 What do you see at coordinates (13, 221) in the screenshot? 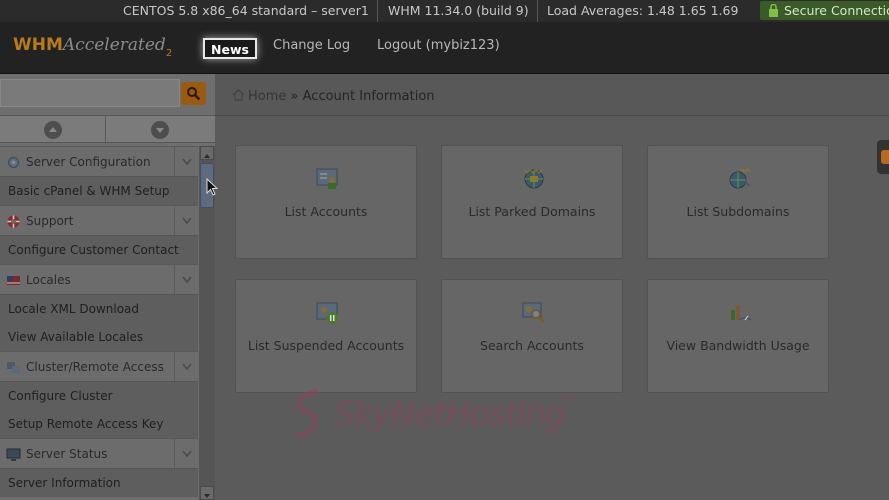
I see `lifebuoy-icon` at bounding box center [13, 221].